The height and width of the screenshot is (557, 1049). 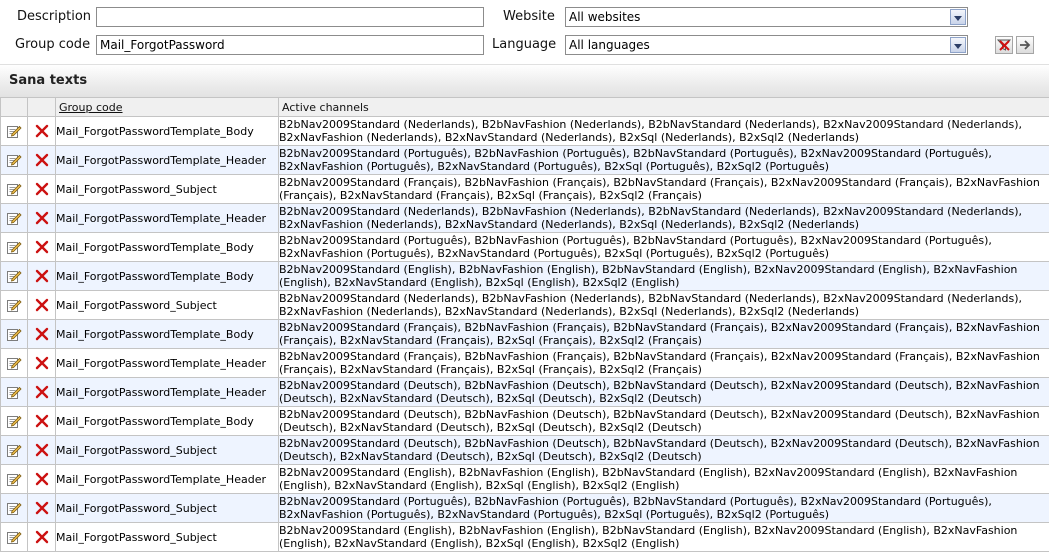 I want to click on website-select: All websites, so click(x=766, y=17).